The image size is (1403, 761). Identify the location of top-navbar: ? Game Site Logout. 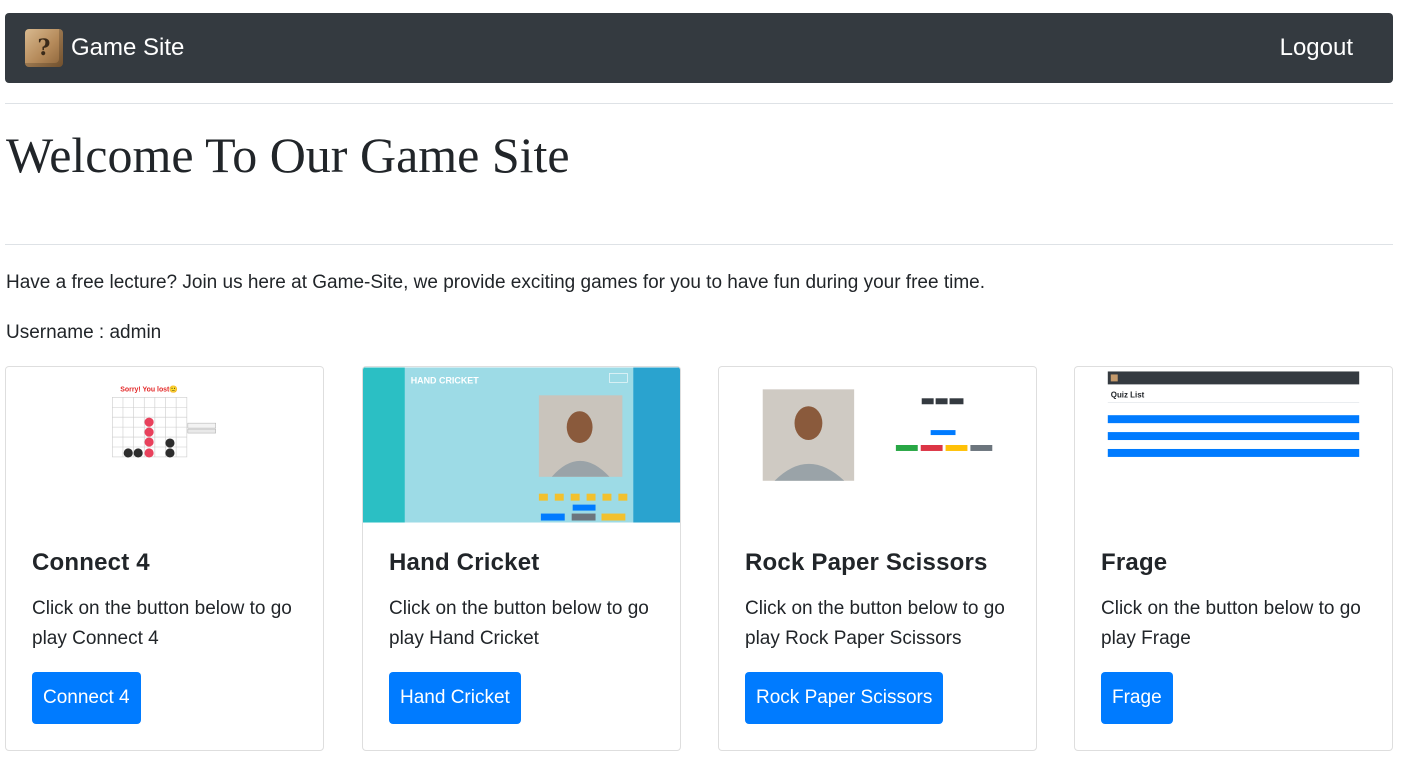
(699, 48).